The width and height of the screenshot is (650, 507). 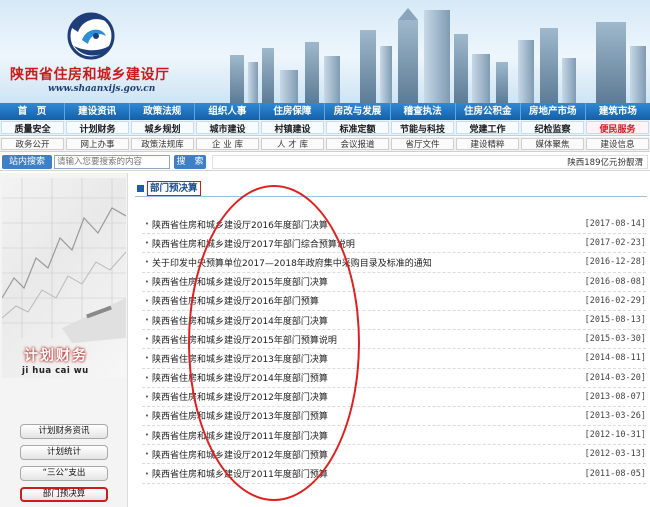 What do you see at coordinates (615, 454) in the screenshot?
I see `list-item-date: [2012-03-13]` at bounding box center [615, 454].